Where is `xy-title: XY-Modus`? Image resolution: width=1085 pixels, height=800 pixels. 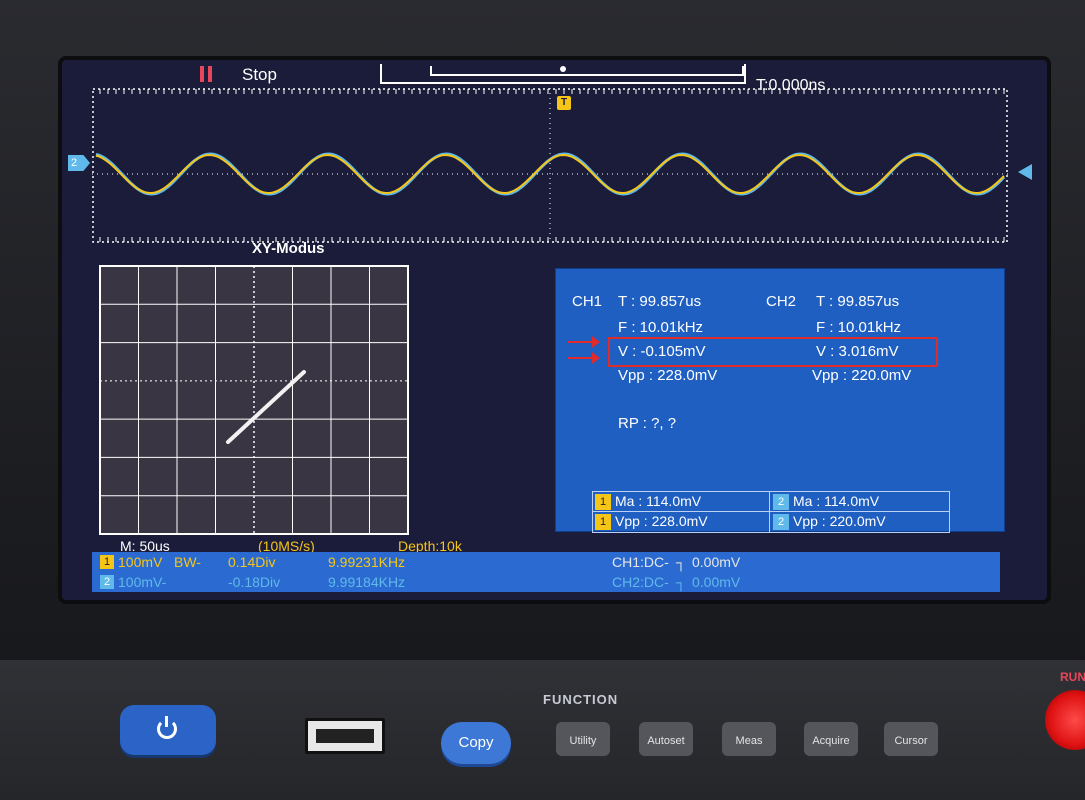
xy-title: XY-Modus is located at coordinates (288, 248).